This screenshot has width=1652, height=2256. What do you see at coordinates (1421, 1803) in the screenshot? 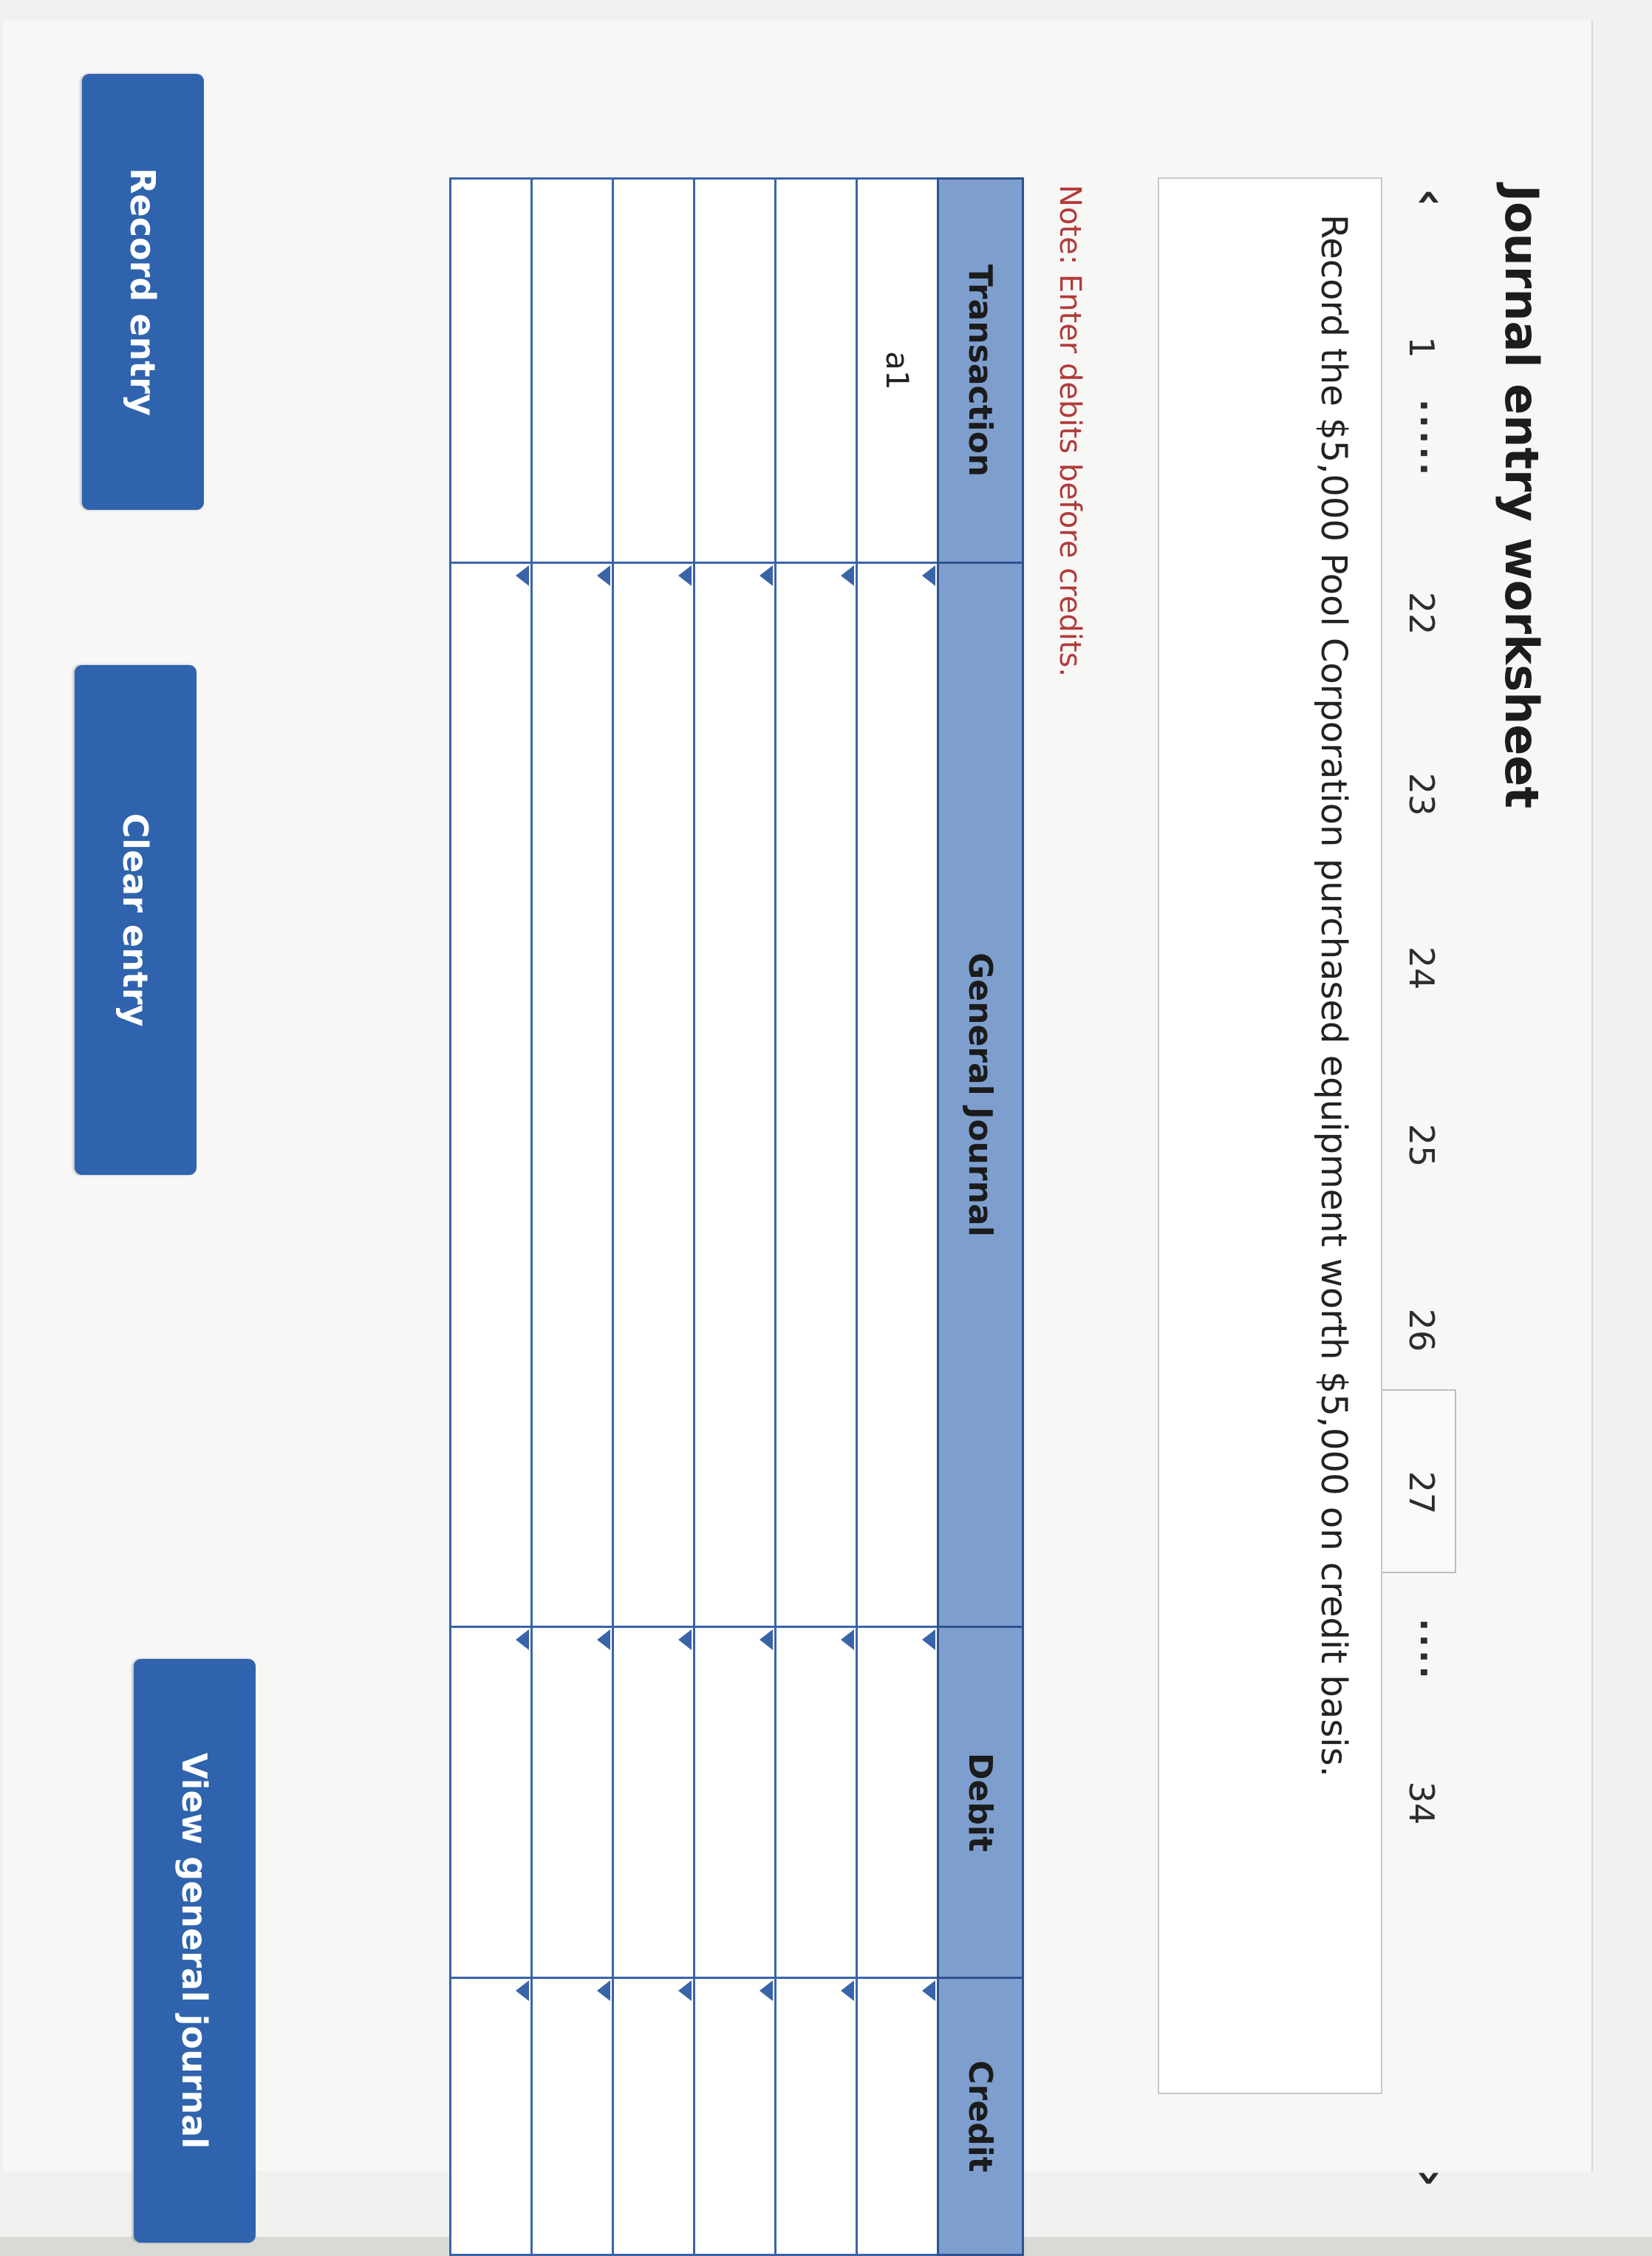
I see `page-item-34: 34` at bounding box center [1421, 1803].